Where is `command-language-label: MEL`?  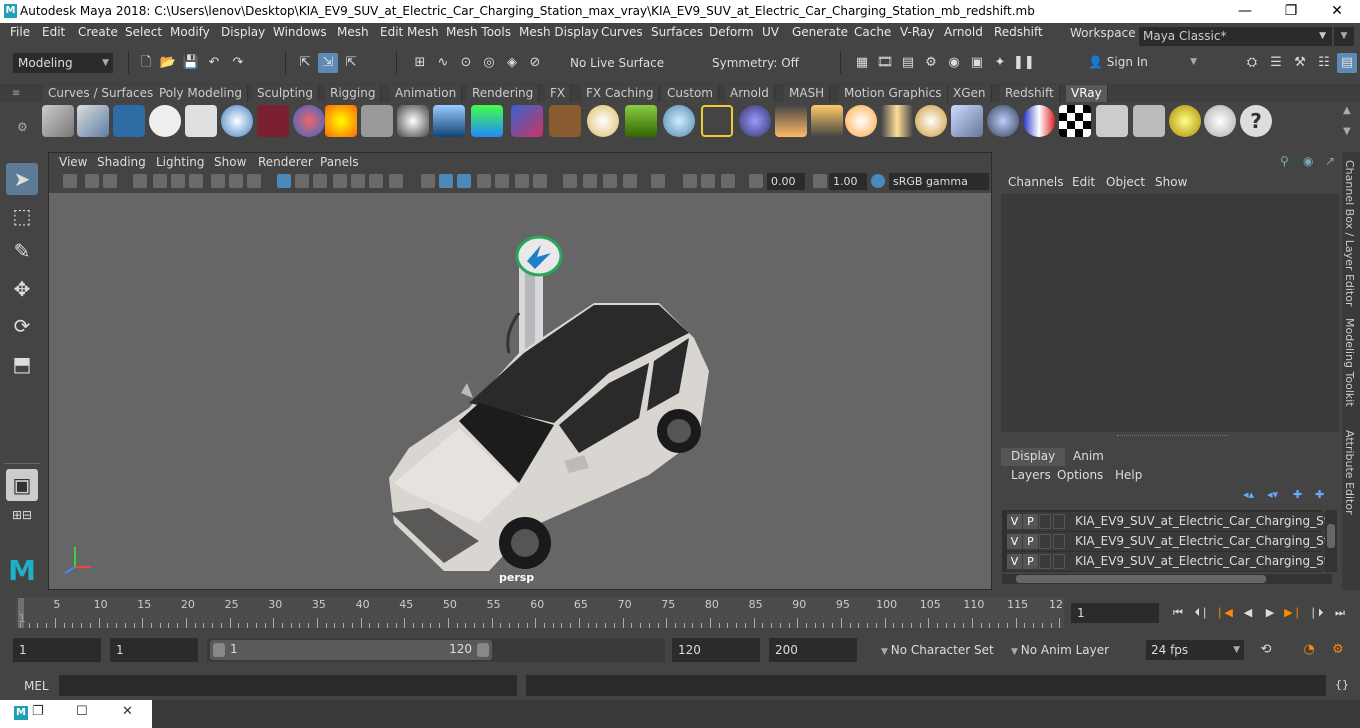 command-language-label: MEL is located at coordinates (36, 686).